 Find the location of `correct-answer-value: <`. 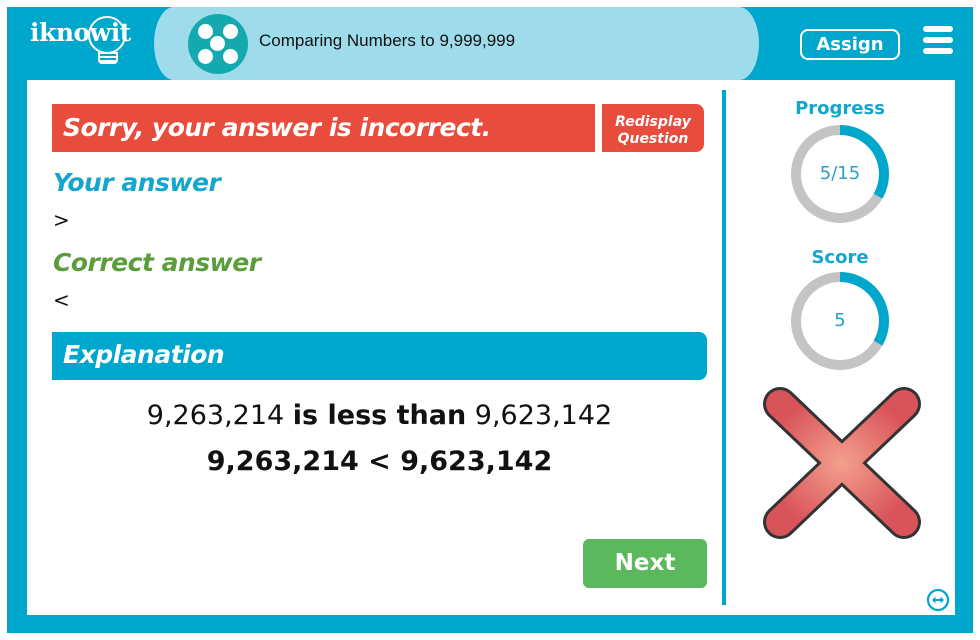

correct-answer-value: < is located at coordinates (61, 300).